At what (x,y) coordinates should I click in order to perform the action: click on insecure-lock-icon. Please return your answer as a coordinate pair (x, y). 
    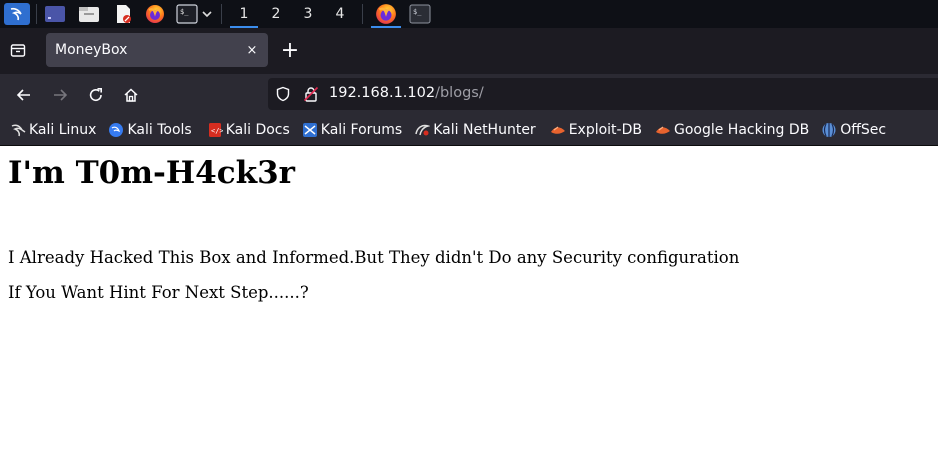
    Looking at the image, I should click on (311, 96).